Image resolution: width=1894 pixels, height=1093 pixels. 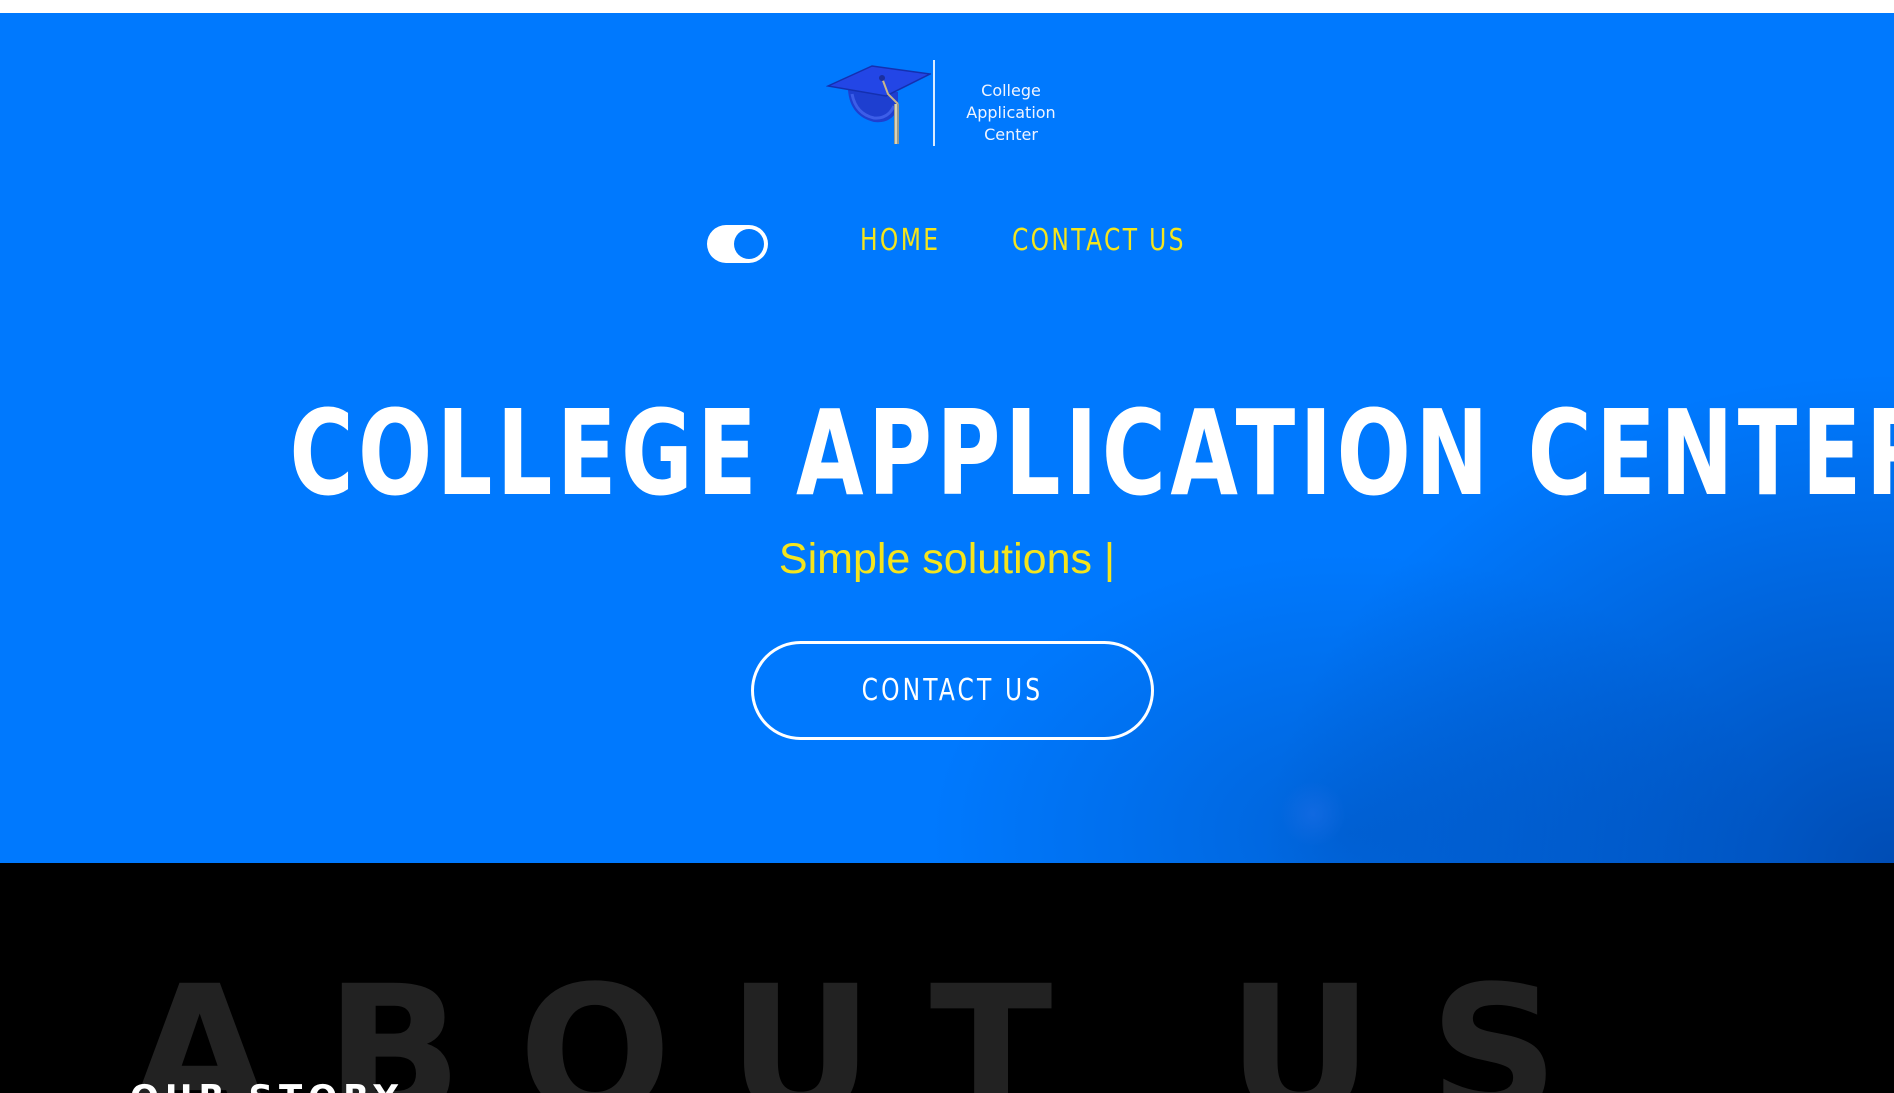 I want to click on hero-subtitle: Simple solutions |, so click(x=947, y=559).